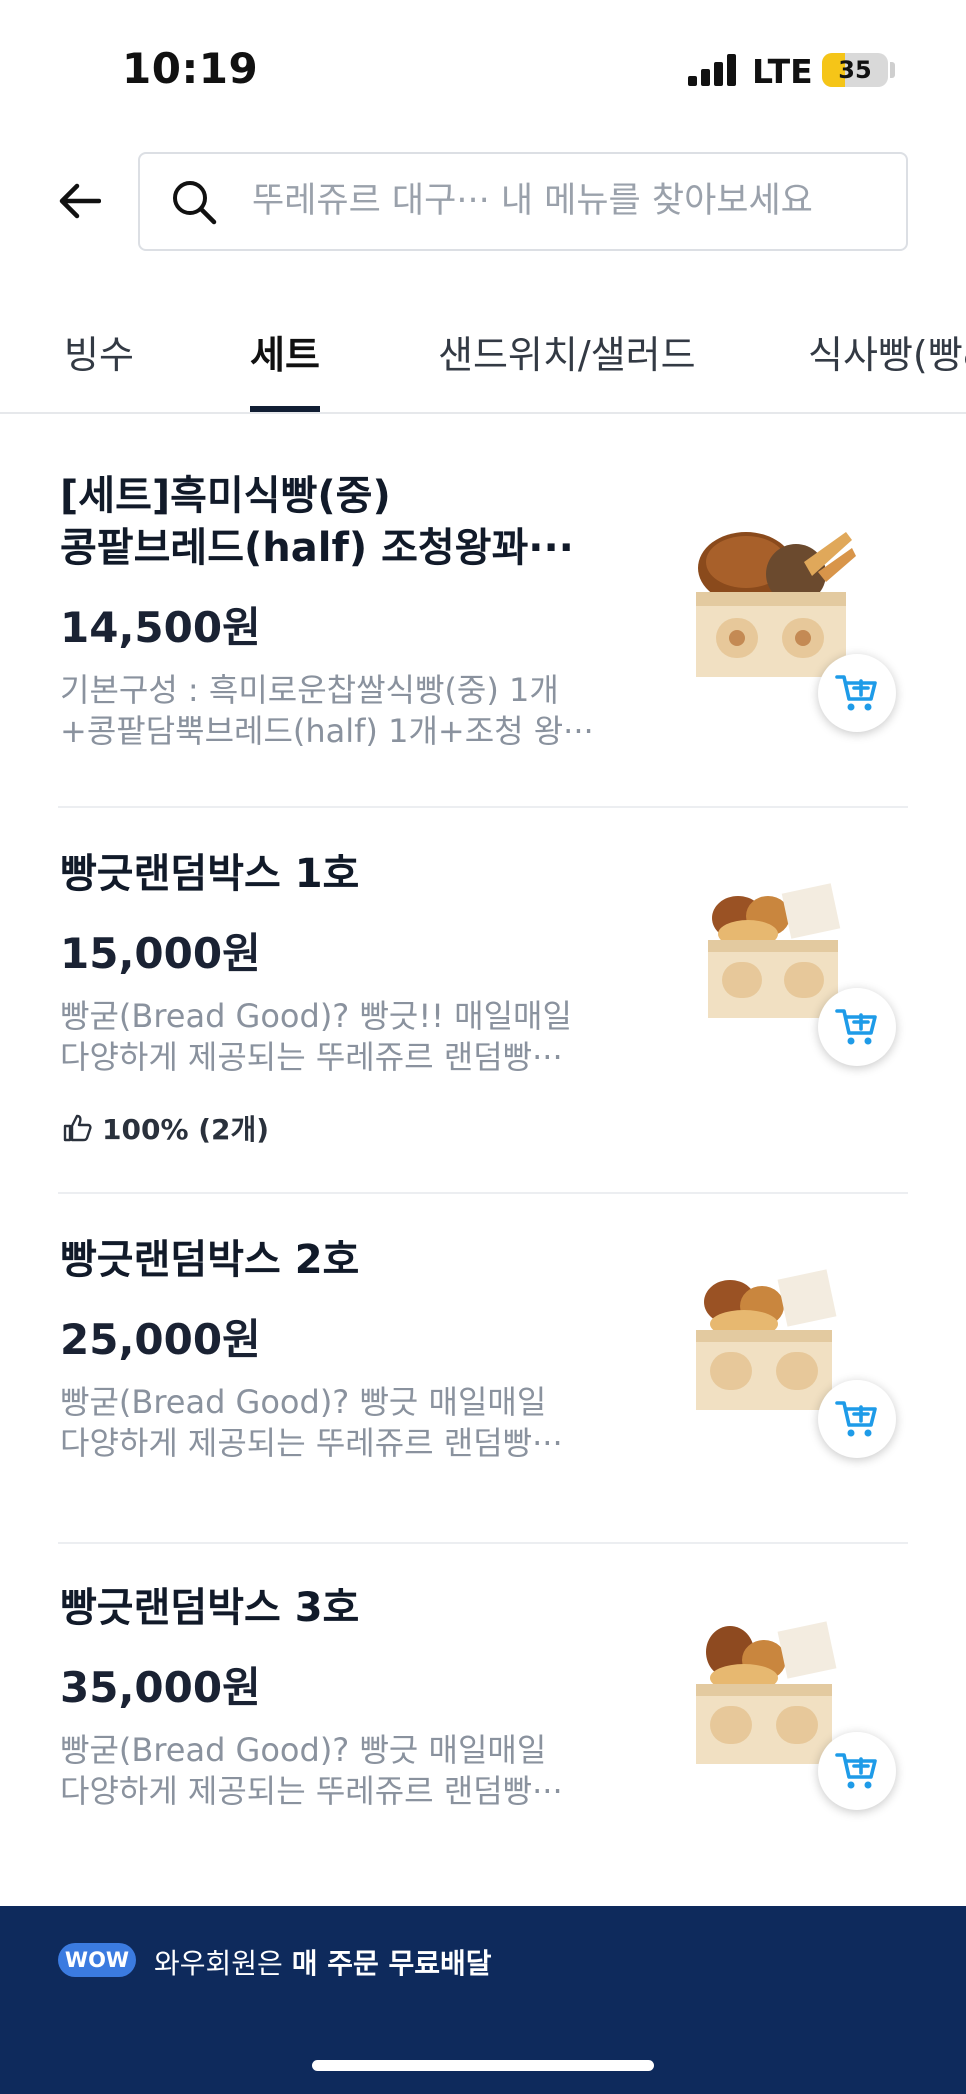 The image size is (966, 2094). What do you see at coordinates (210, 1260) in the screenshot?
I see `product-name: 빵긋랜덤박스 2호` at bounding box center [210, 1260].